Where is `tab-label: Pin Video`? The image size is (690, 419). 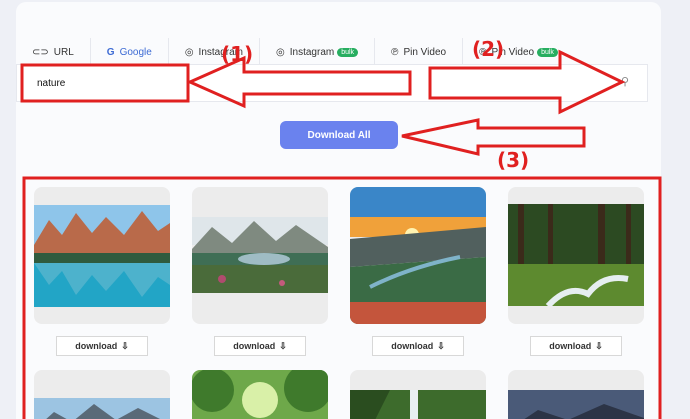 tab-label: Pin Video is located at coordinates (425, 52).